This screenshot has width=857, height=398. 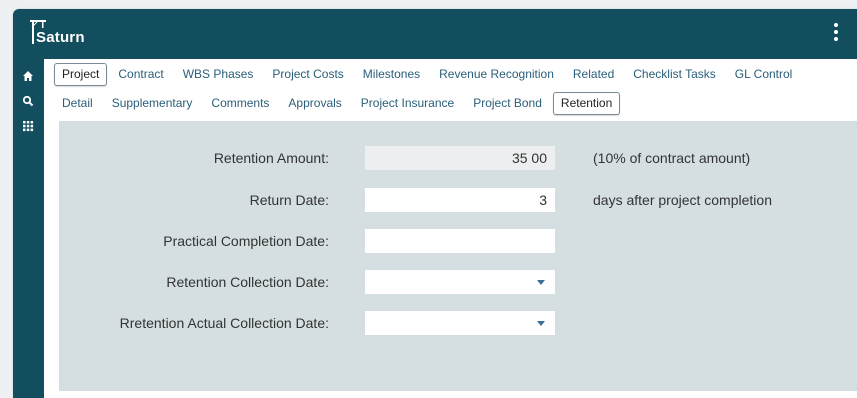 What do you see at coordinates (140, 74) in the screenshot?
I see `tab-contract: Contract` at bounding box center [140, 74].